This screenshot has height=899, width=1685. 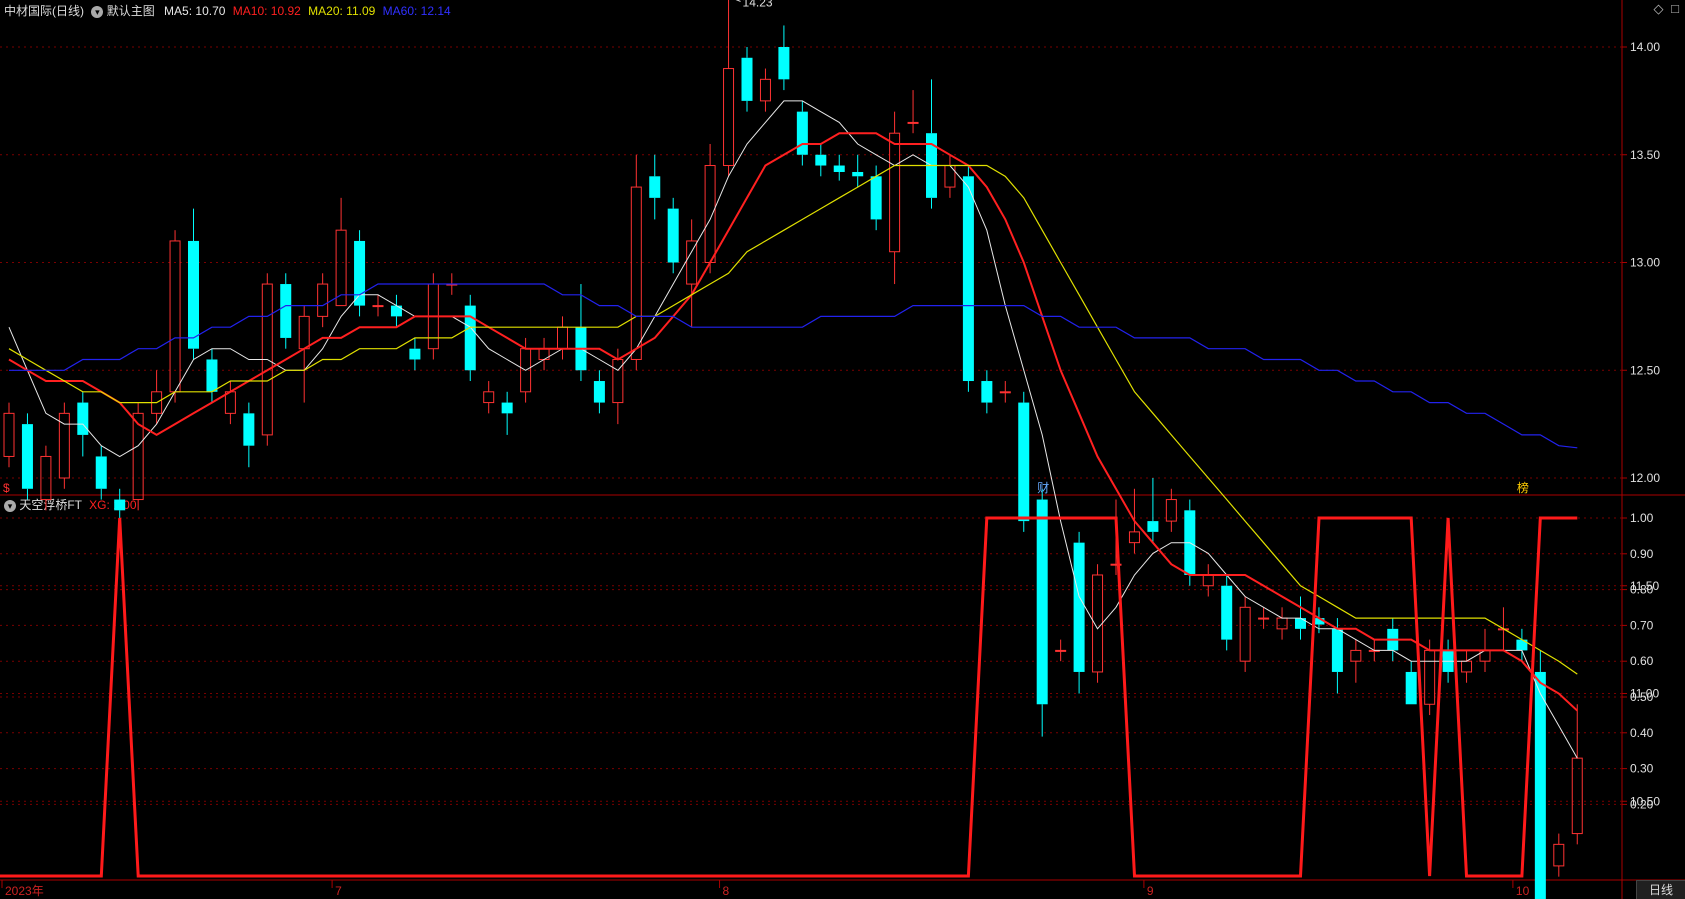 What do you see at coordinates (1642, 661) in the screenshot?
I see `sub-y-tick-label: 0.60` at bounding box center [1642, 661].